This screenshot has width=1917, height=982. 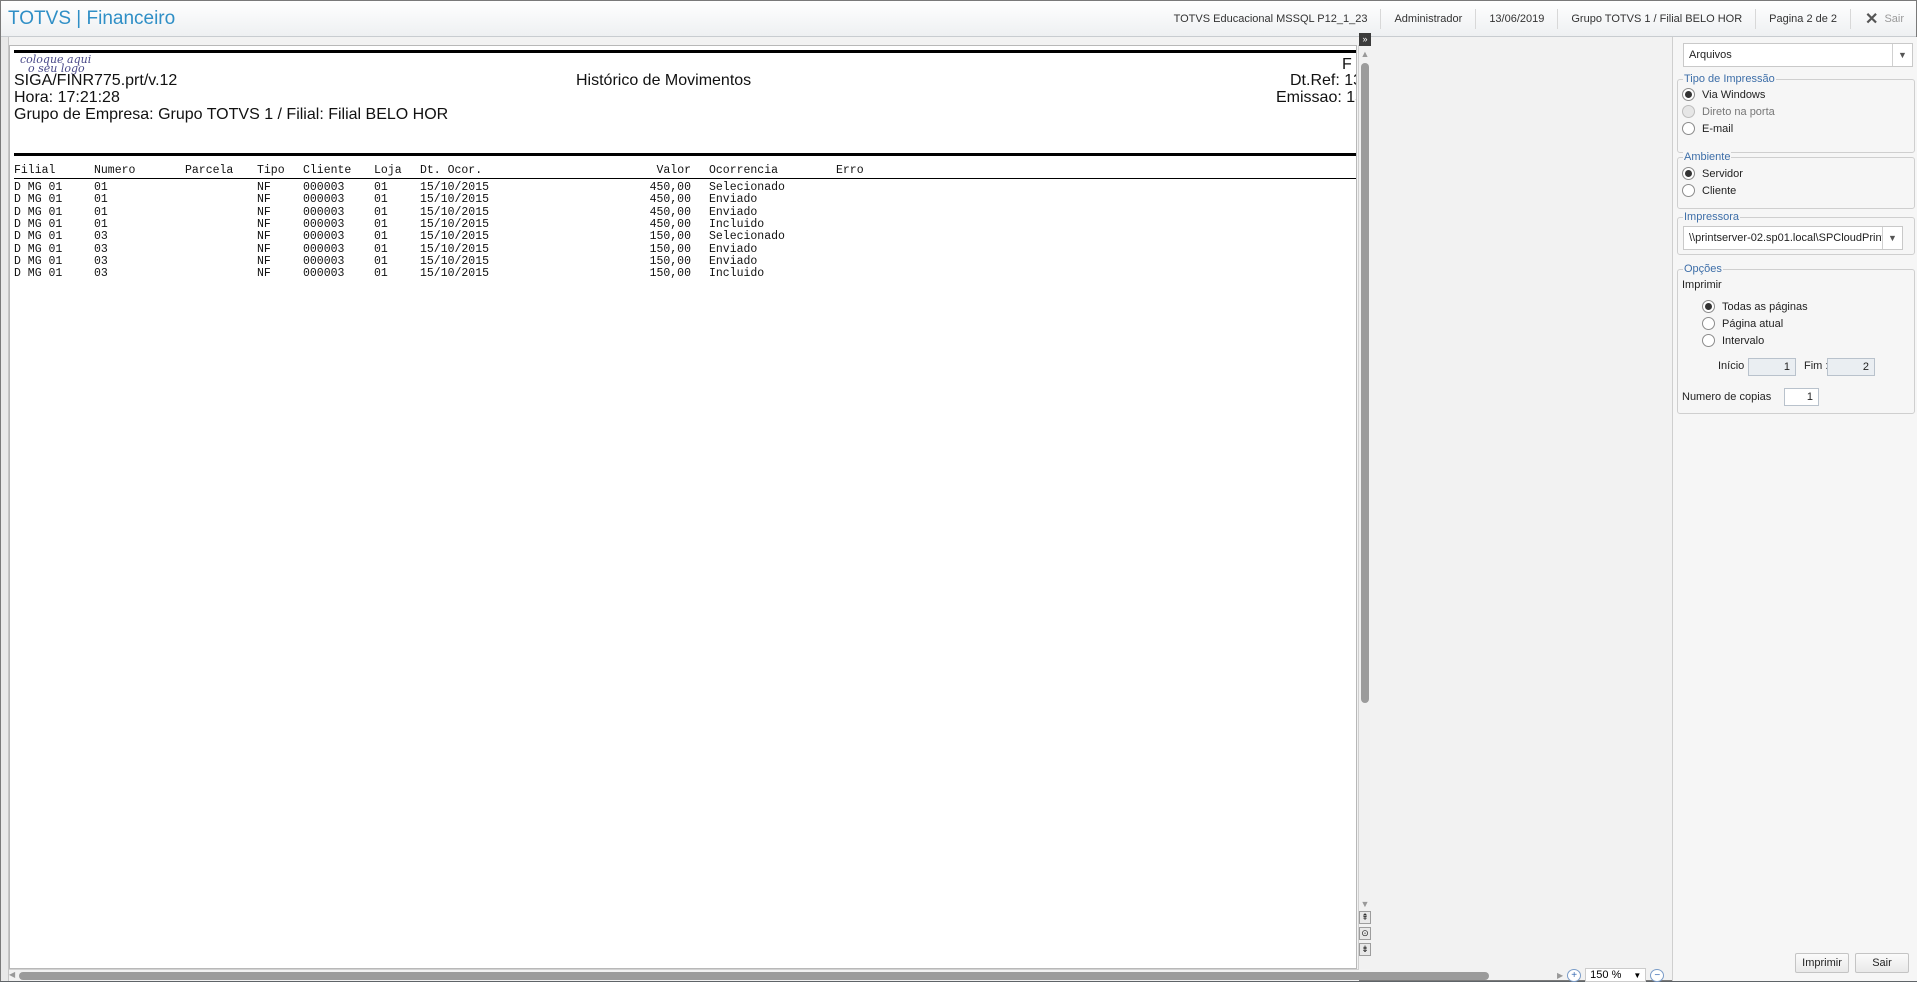 What do you see at coordinates (1802, 19) in the screenshot?
I see `page-indicator: Pagina 2 de 2` at bounding box center [1802, 19].